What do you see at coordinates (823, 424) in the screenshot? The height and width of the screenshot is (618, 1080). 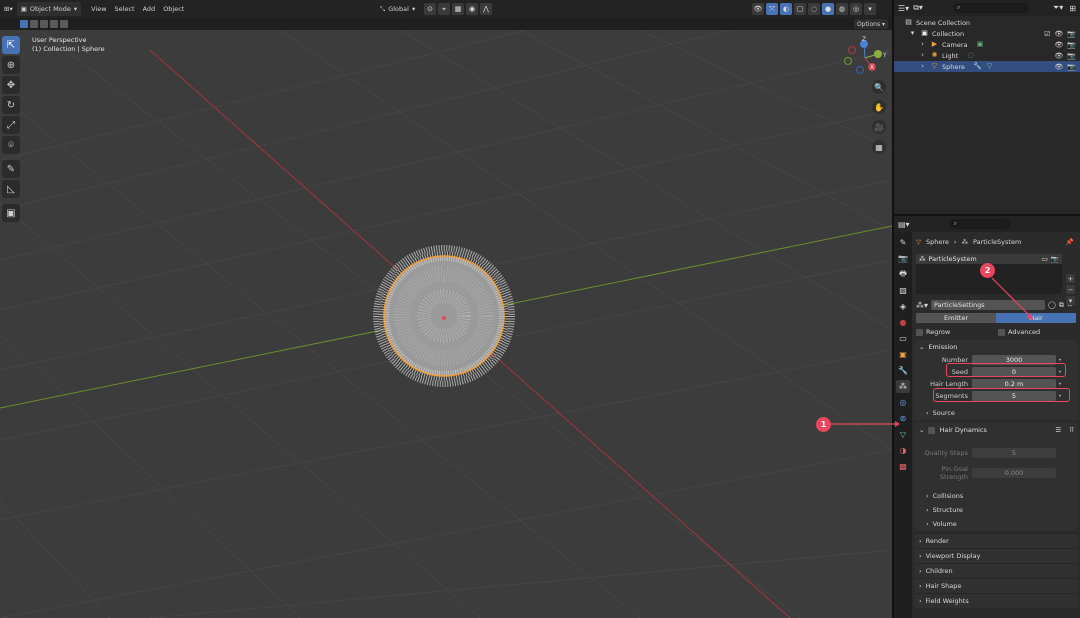 I see `annotation-badge-1: 1` at bounding box center [823, 424].